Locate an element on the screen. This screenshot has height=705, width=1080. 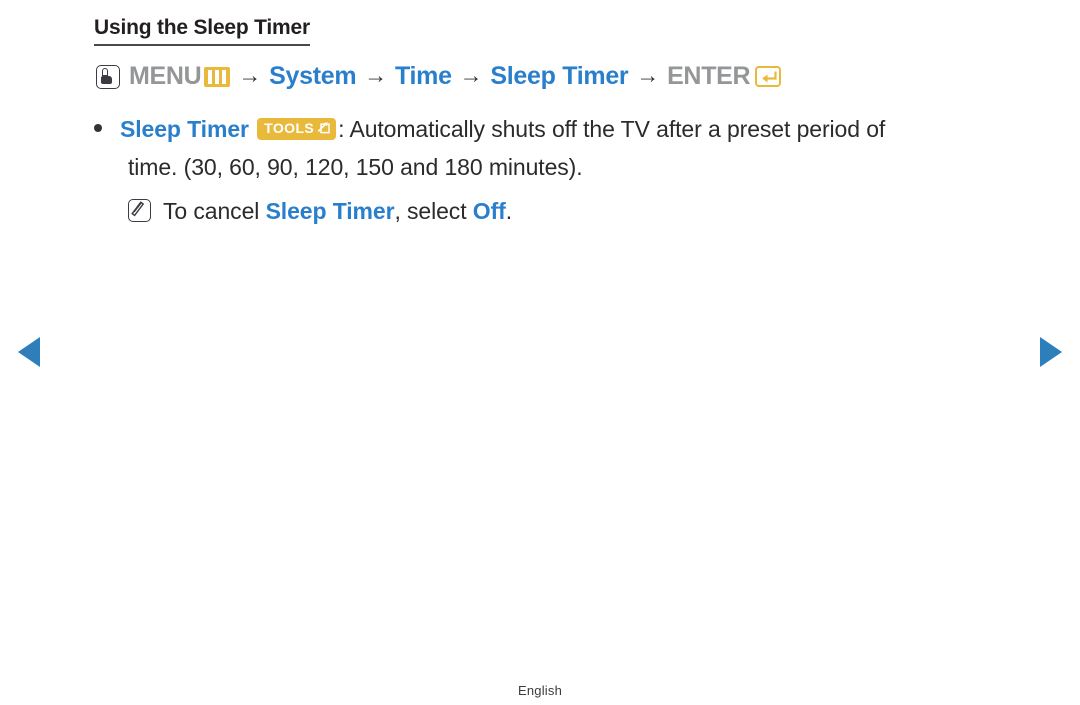
path-arrow-4: → is located at coordinates (648, 75).